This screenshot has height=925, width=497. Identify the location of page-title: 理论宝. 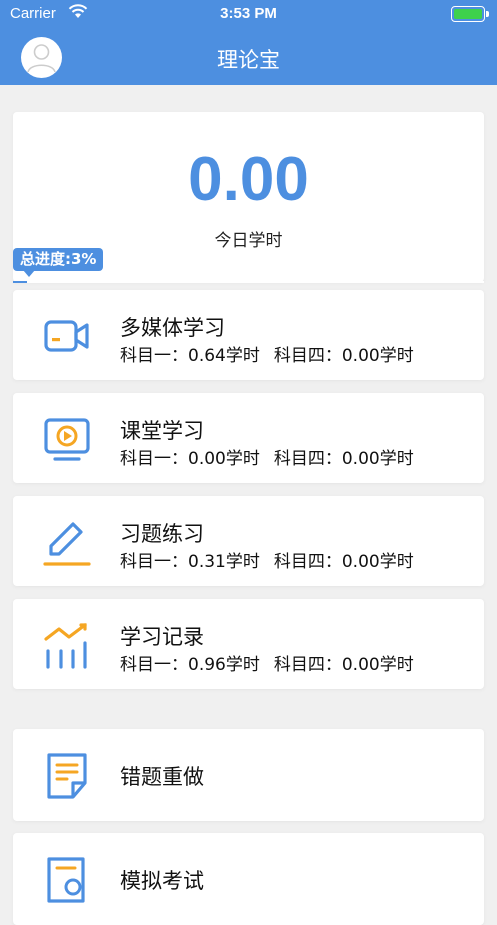
(248, 60).